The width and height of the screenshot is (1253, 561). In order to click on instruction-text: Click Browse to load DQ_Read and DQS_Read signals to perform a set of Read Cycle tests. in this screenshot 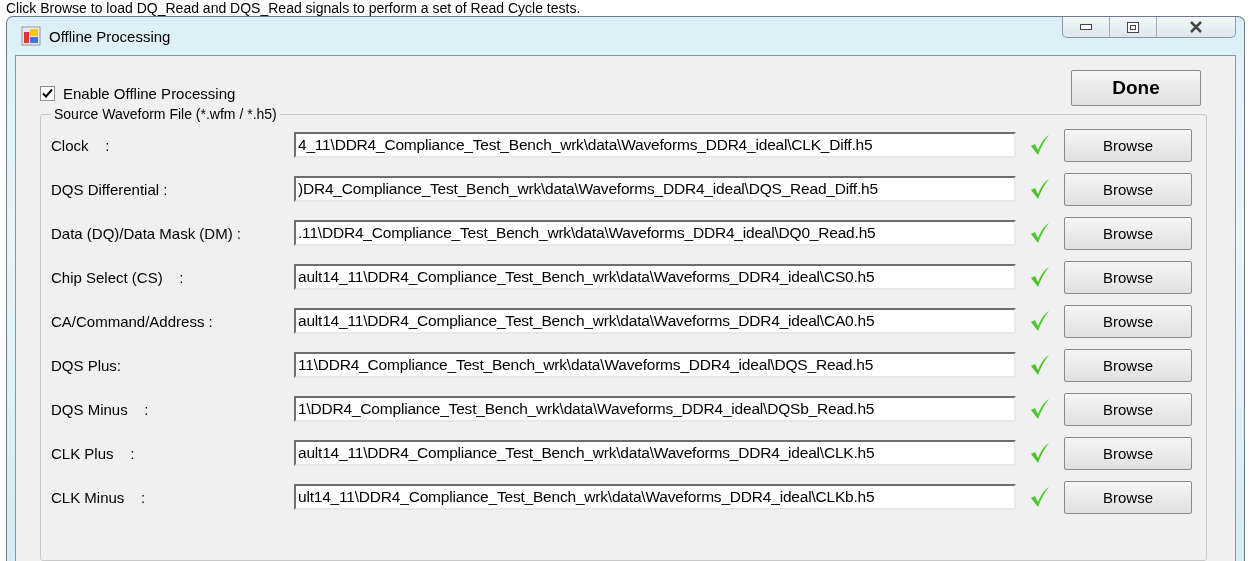, I will do `click(293, 8)`.